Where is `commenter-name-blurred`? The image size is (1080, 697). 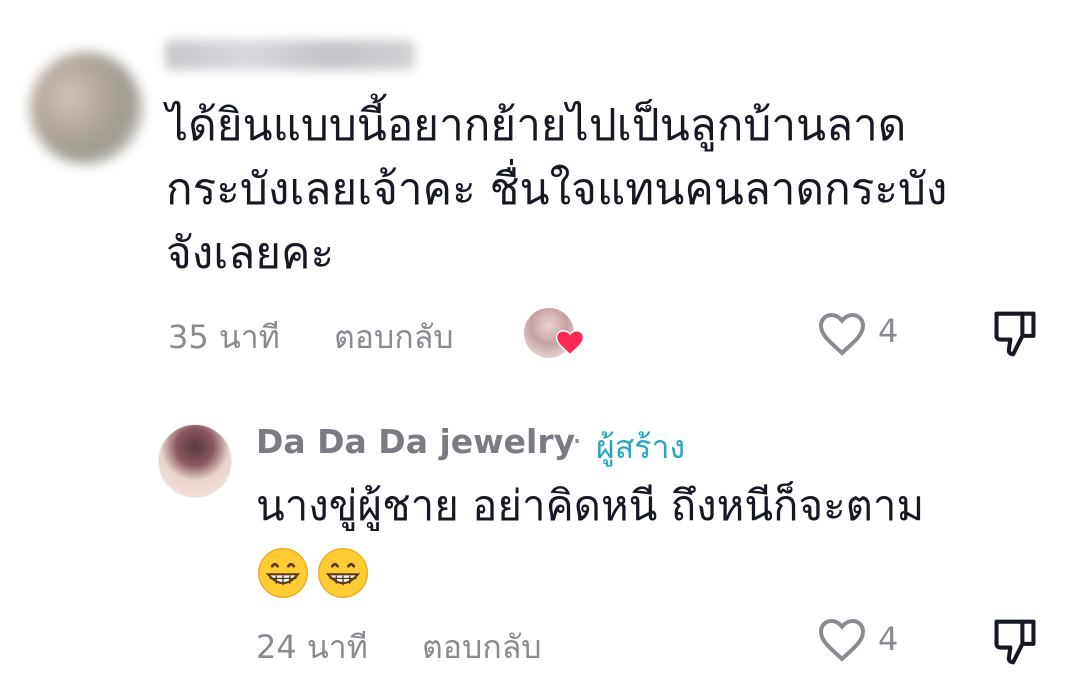
commenter-name-blurred is located at coordinates (290, 55).